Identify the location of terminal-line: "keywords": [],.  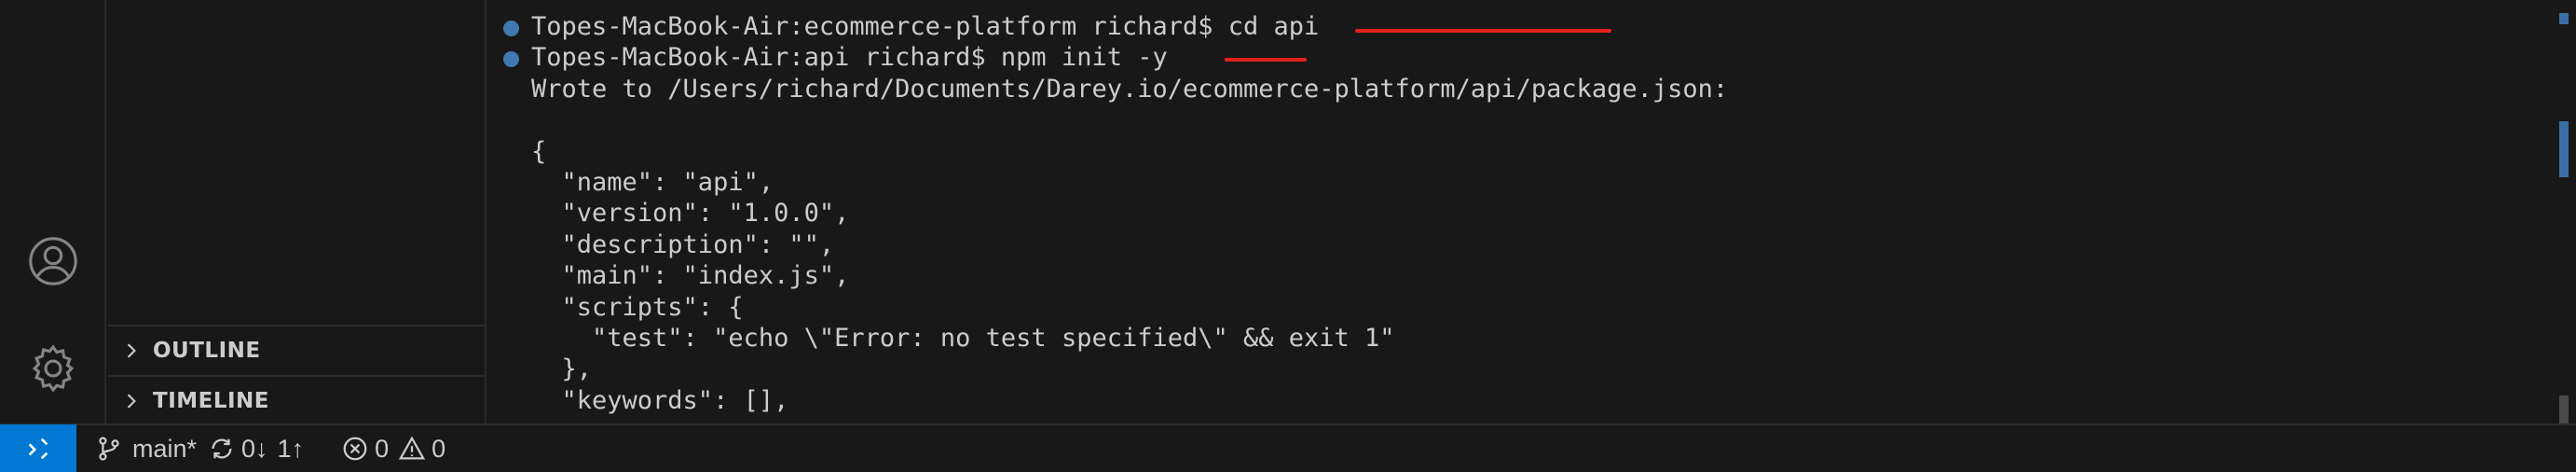
(660, 400).